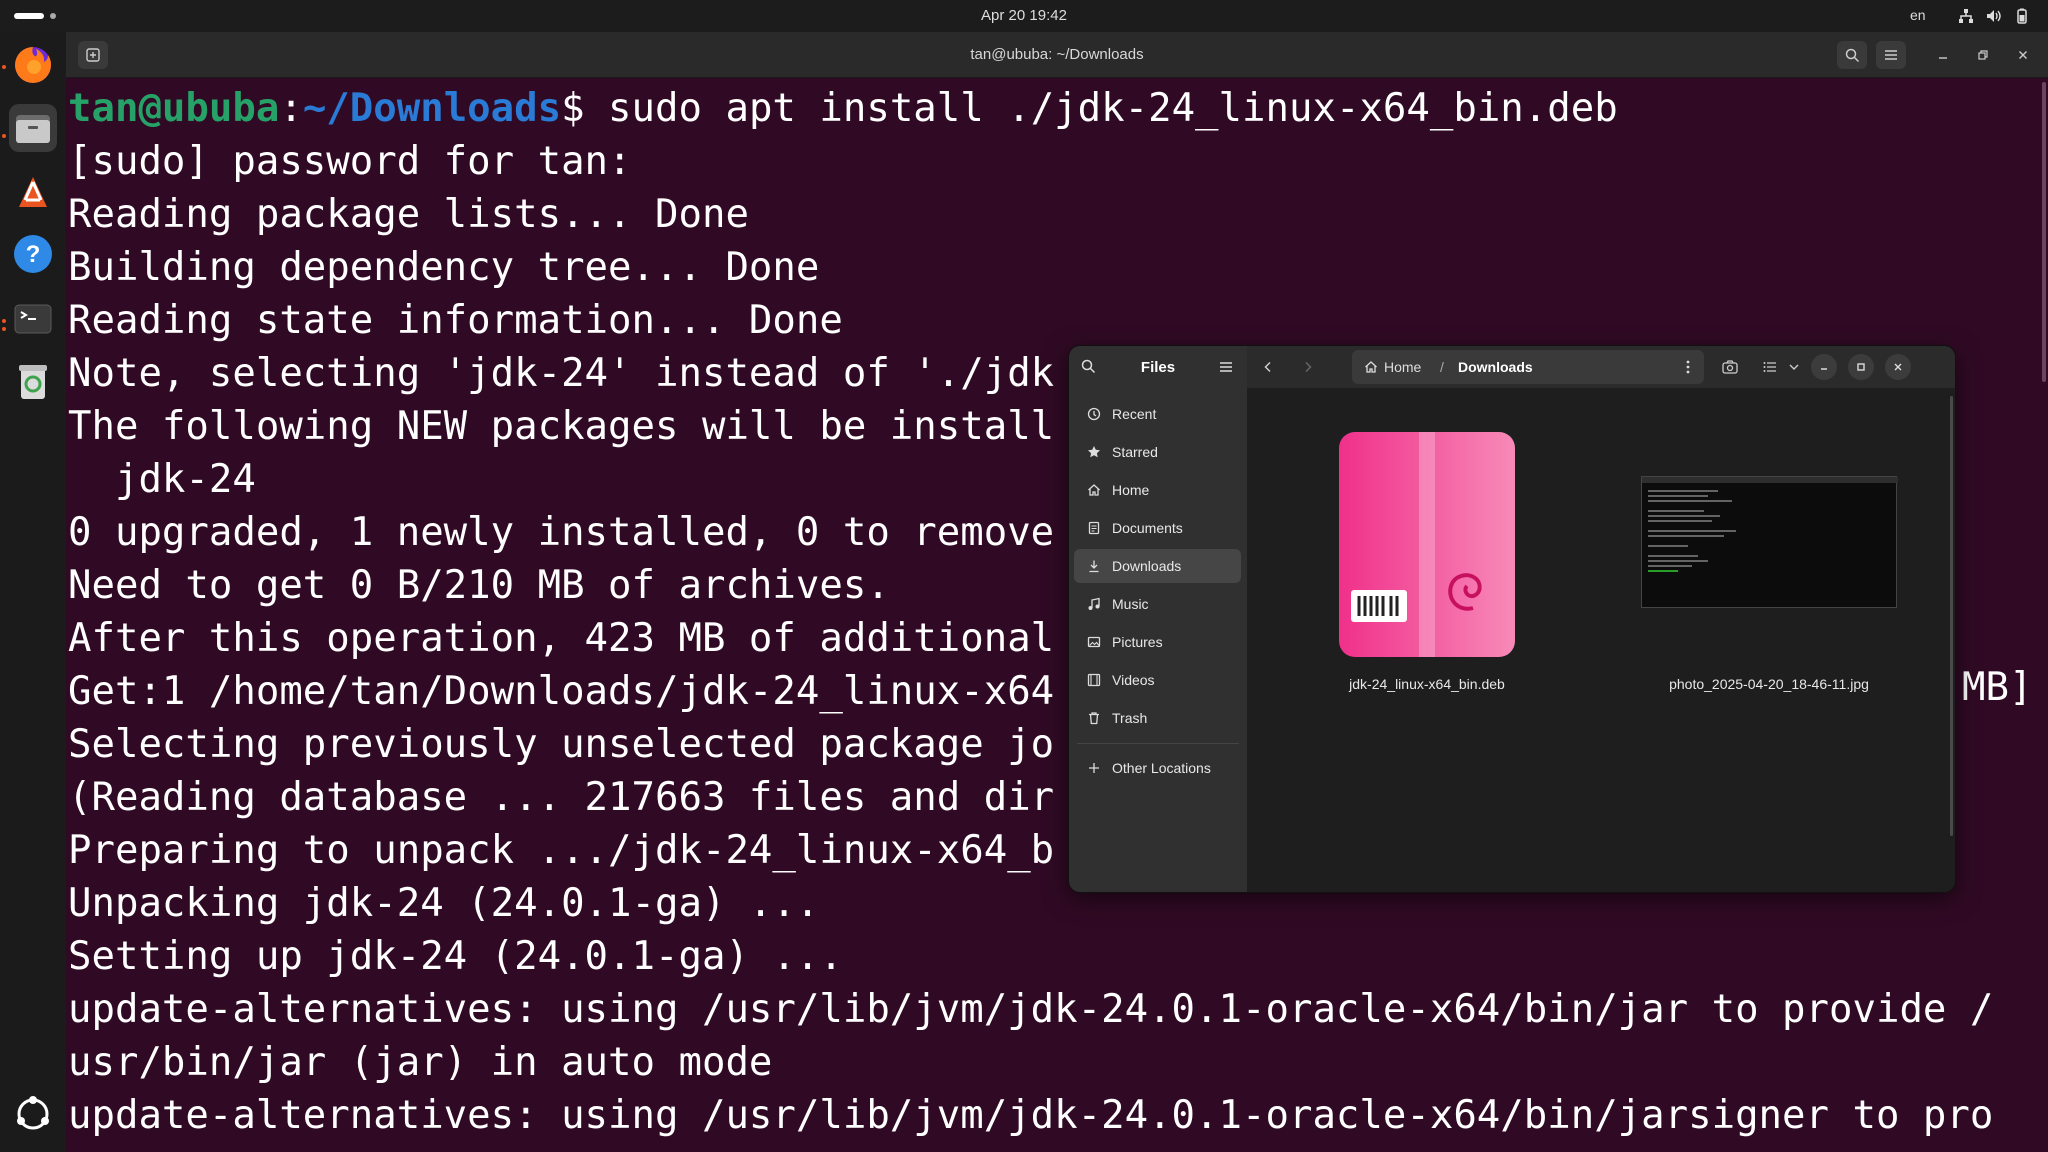 This screenshot has height=1152, width=2048. I want to click on clock: Apr 20 19:42, so click(1024, 15).